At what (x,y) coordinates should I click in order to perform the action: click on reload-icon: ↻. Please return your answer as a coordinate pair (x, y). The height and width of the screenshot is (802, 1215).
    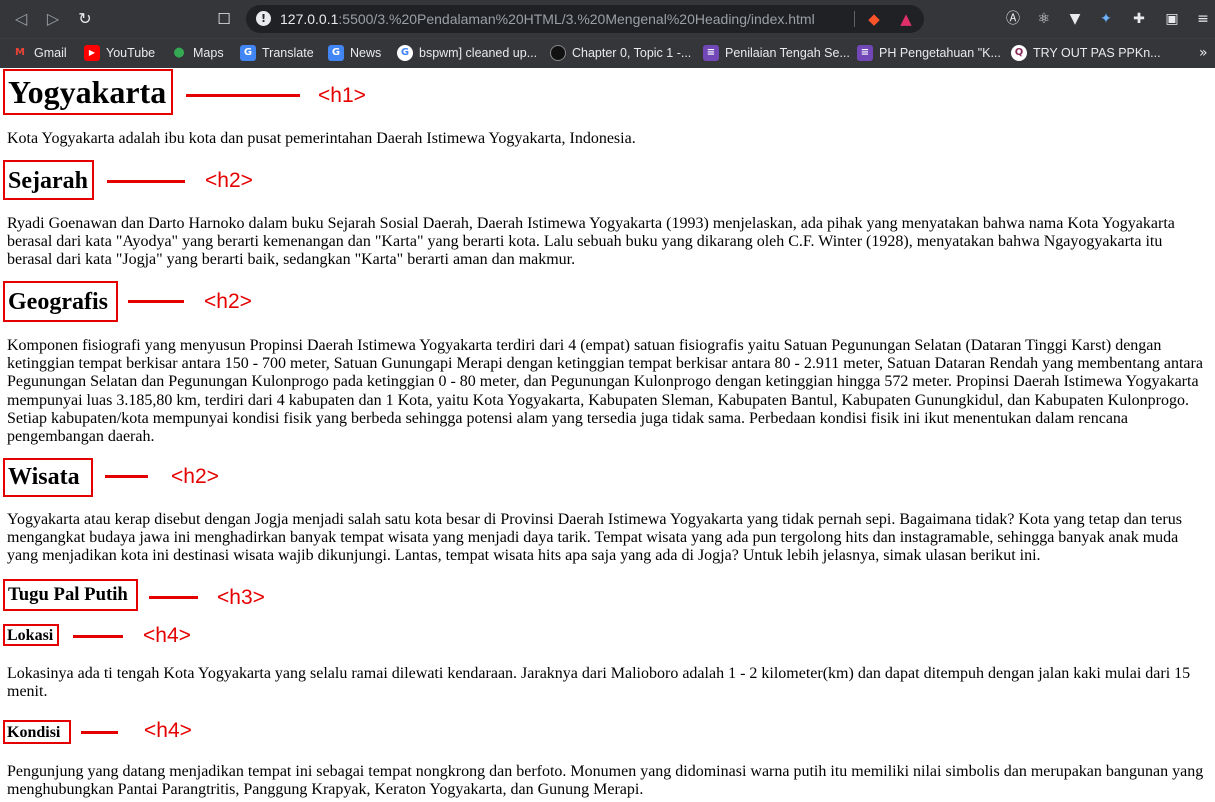
    Looking at the image, I should click on (85, 19).